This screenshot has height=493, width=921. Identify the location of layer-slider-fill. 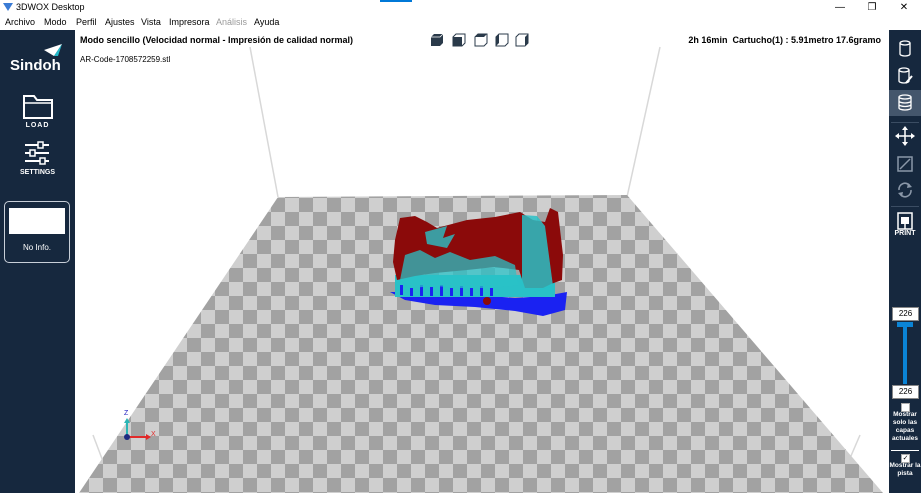
(905, 353).